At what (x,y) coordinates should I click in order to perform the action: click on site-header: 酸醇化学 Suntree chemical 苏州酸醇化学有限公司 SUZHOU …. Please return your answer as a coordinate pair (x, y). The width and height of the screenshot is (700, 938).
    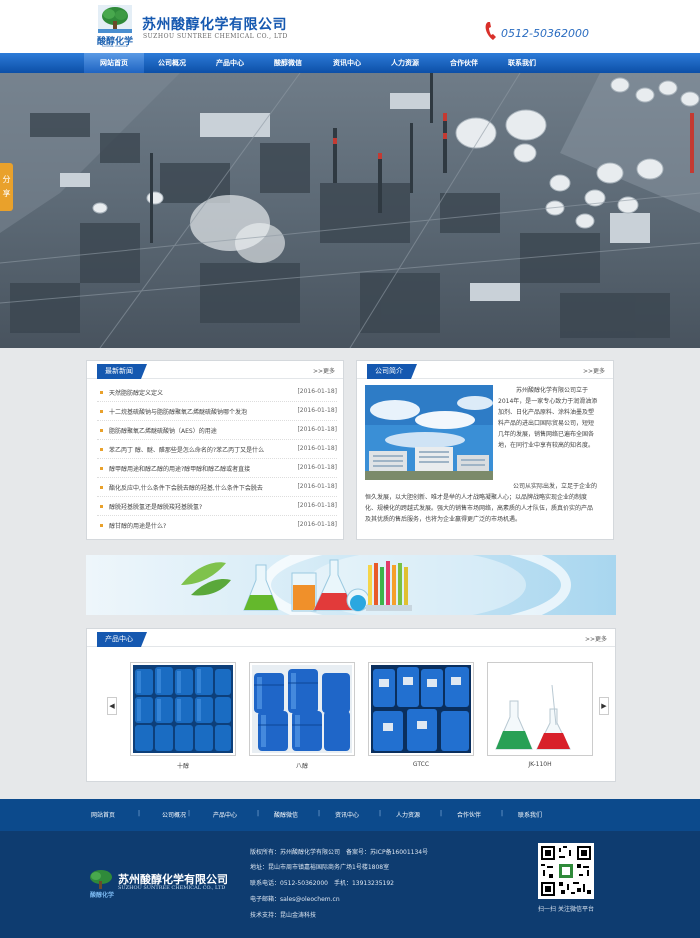
    Looking at the image, I should click on (350, 26).